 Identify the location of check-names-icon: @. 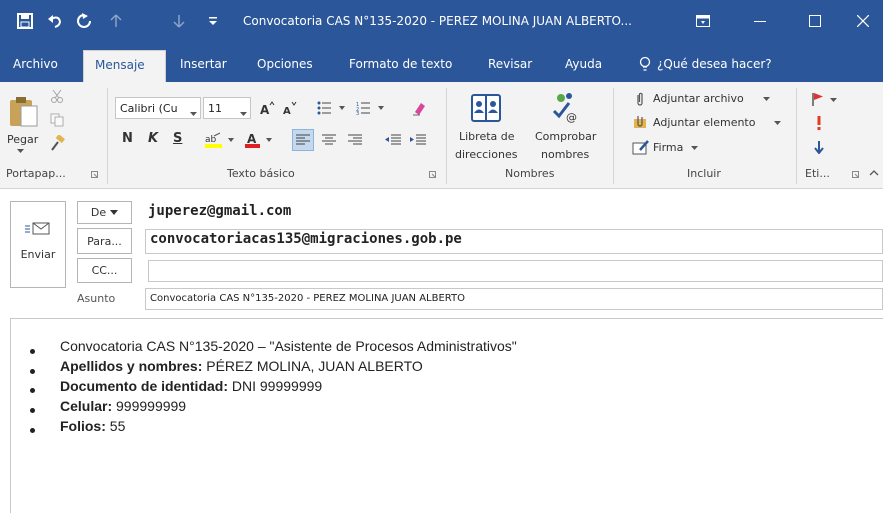
(565, 107).